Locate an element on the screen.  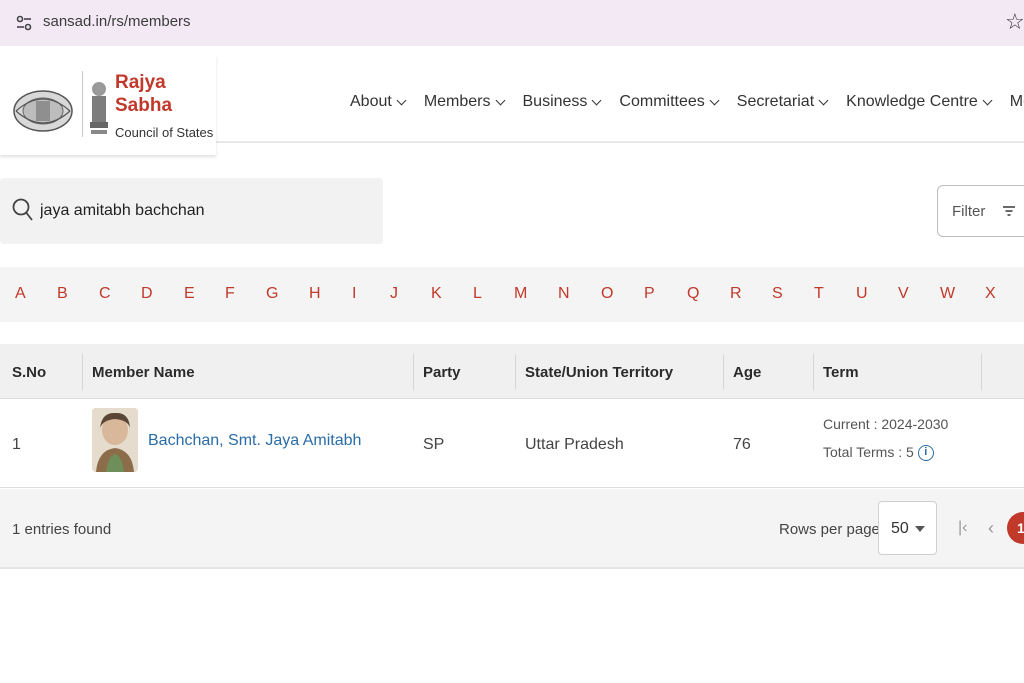
alphabet-letter-n: N is located at coordinates (564, 294).